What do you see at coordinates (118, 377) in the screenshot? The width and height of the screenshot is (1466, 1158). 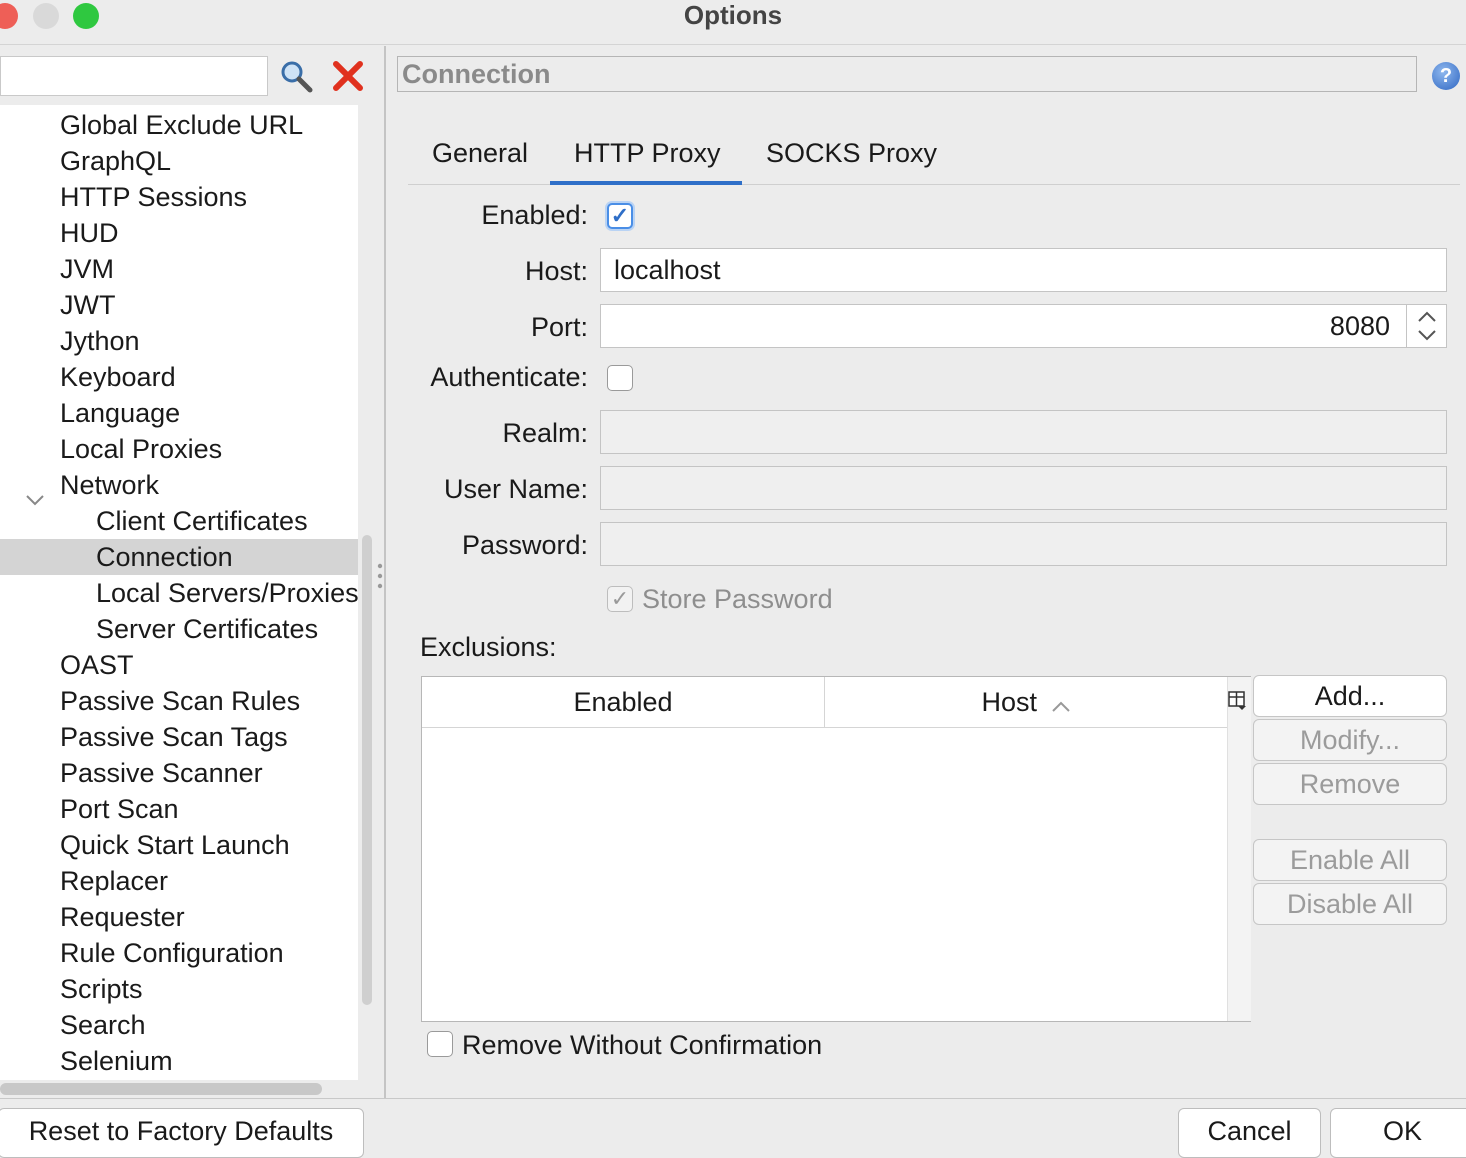 I see `tree-item-label: Keyboard` at bounding box center [118, 377].